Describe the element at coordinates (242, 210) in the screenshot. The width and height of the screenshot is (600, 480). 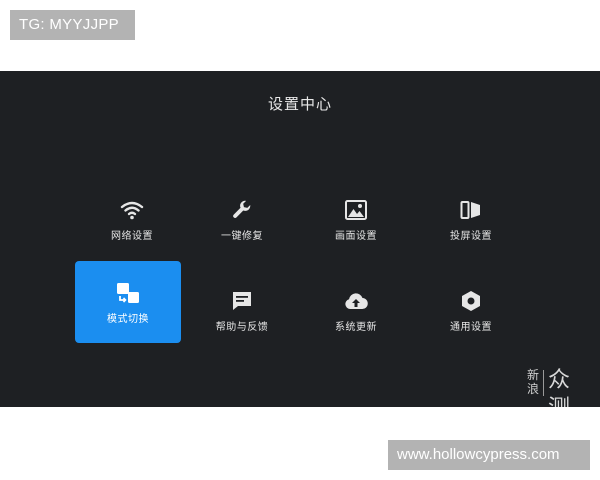
I see `wrench-icon` at that location.